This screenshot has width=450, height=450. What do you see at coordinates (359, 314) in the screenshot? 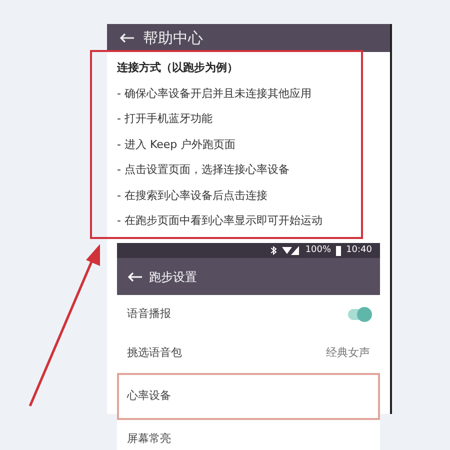
I see `toggle-switch` at bounding box center [359, 314].